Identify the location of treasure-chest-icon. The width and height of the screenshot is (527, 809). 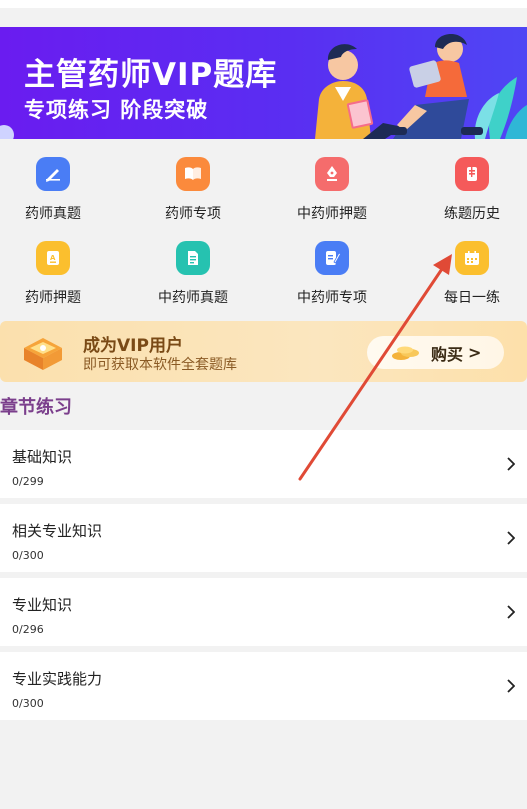
(43, 354).